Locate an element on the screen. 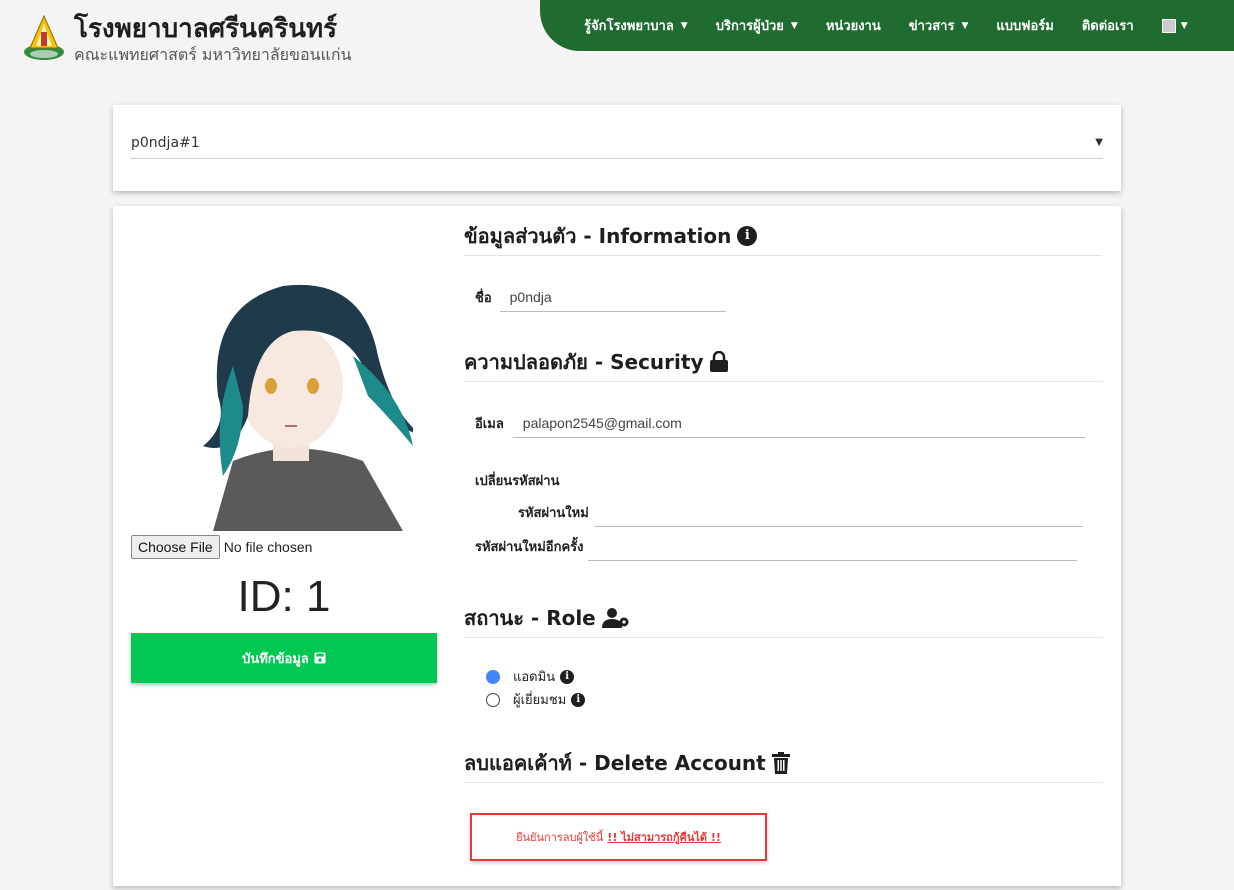 The image size is (1234, 890). nav-departments-label: หน่วยงาน is located at coordinates (853, 26).